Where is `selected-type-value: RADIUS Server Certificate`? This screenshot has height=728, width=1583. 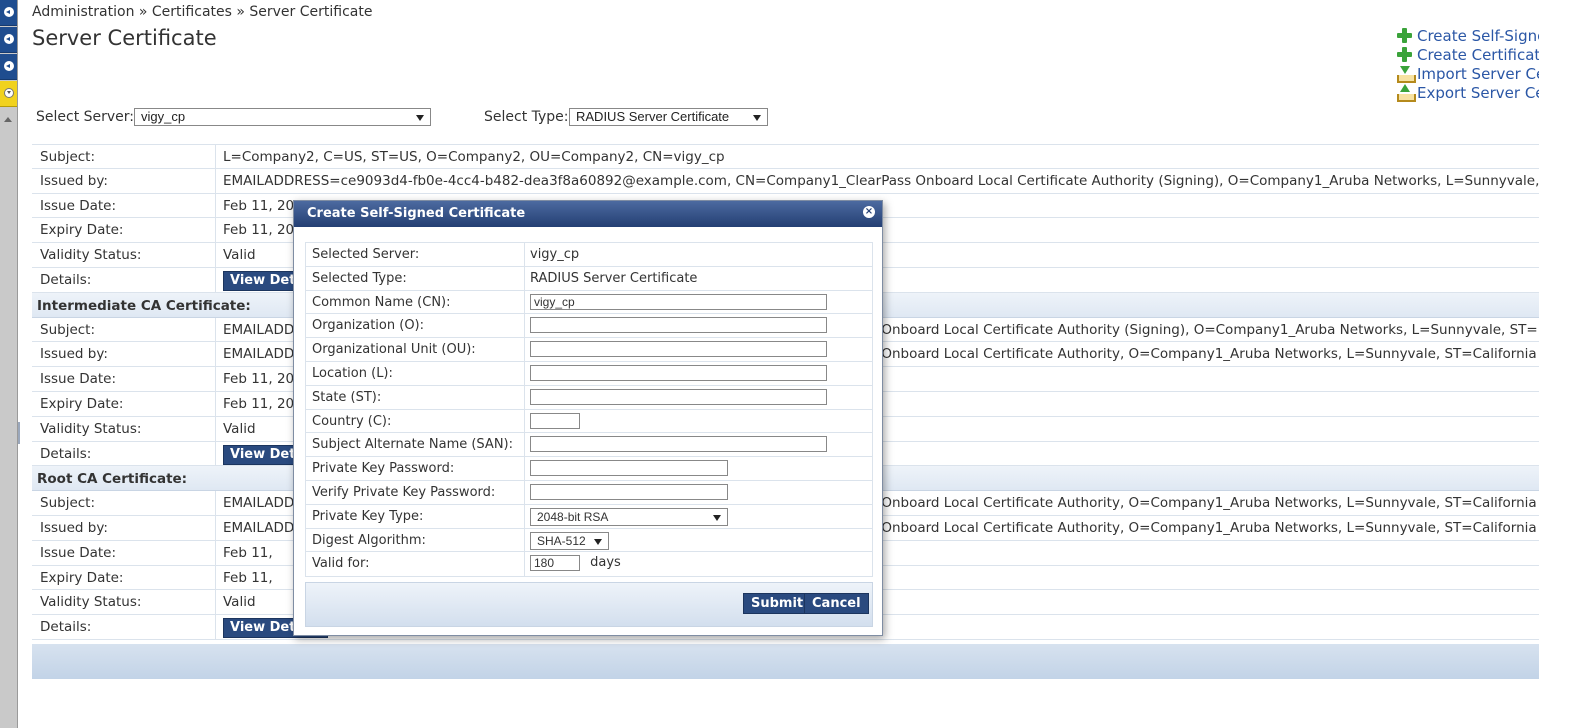 selected-type-value: RADIUS Server Certificate is located at coordinates (614, 278).